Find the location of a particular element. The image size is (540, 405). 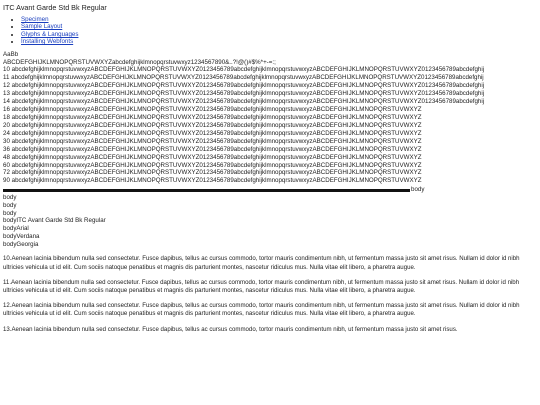

nav-item: Installing Webfonts is located at coordinates (280, 41).